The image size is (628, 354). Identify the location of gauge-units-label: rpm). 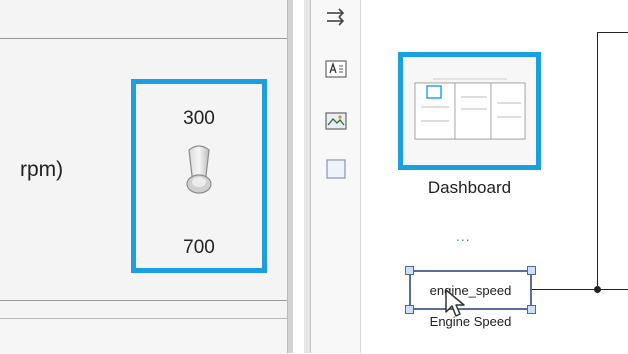
(42, 169).